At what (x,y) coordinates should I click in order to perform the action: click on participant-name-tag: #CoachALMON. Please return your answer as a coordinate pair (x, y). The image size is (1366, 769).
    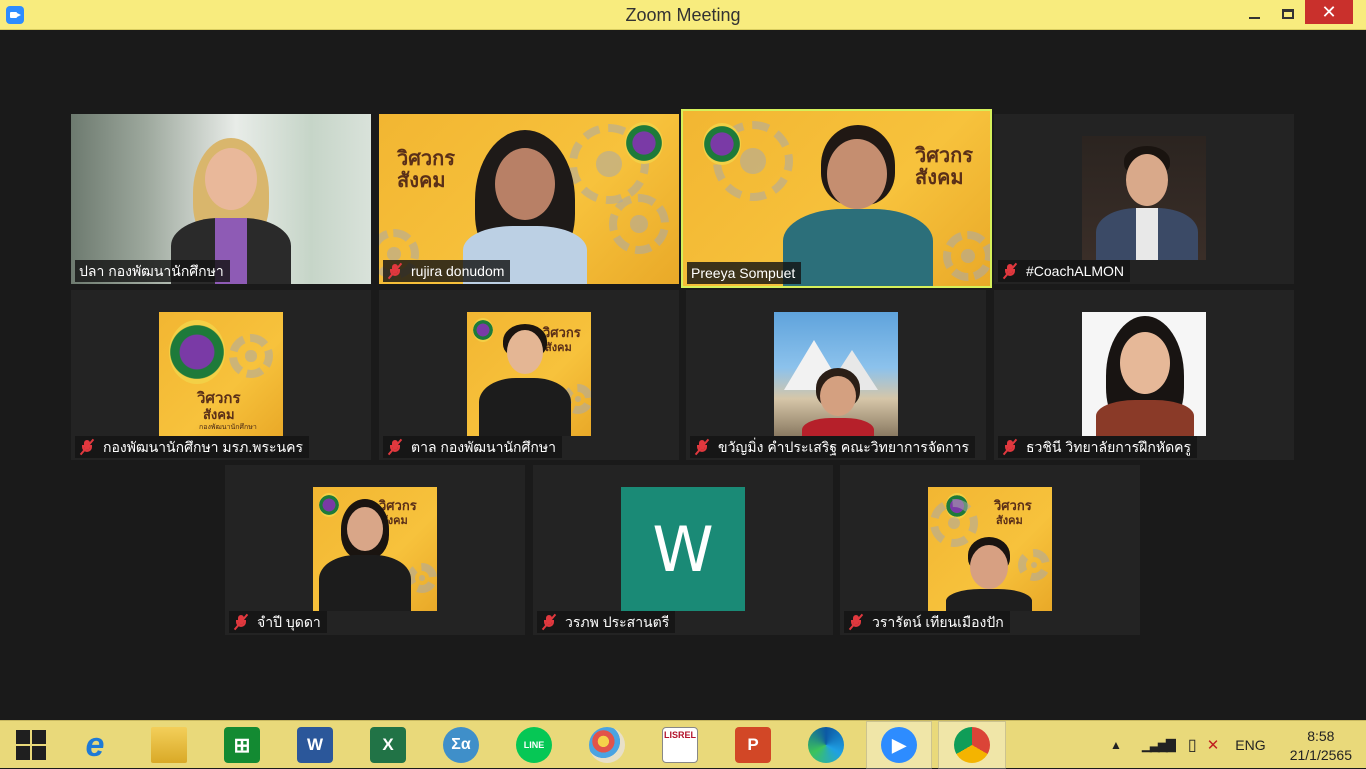
    Looking at the image, I should click on (1064, 271).